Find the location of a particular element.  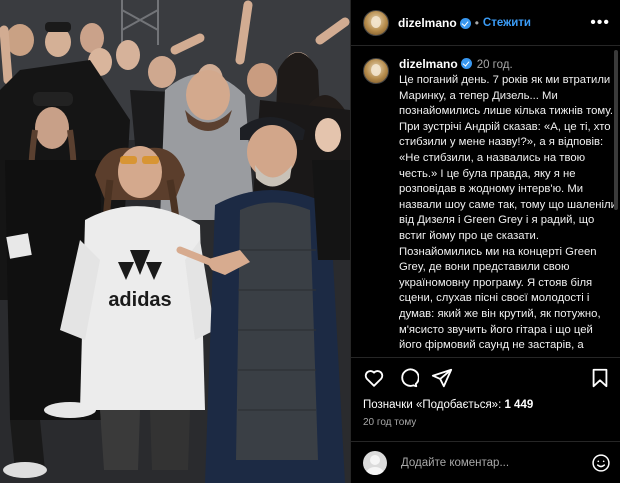

comment-box is located at coordinates (485, 462).